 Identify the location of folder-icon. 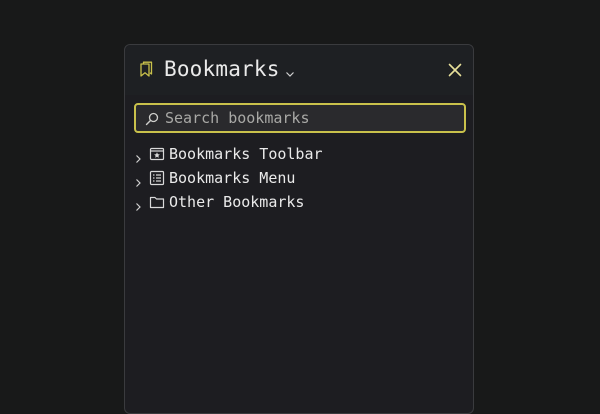
(157, 202).